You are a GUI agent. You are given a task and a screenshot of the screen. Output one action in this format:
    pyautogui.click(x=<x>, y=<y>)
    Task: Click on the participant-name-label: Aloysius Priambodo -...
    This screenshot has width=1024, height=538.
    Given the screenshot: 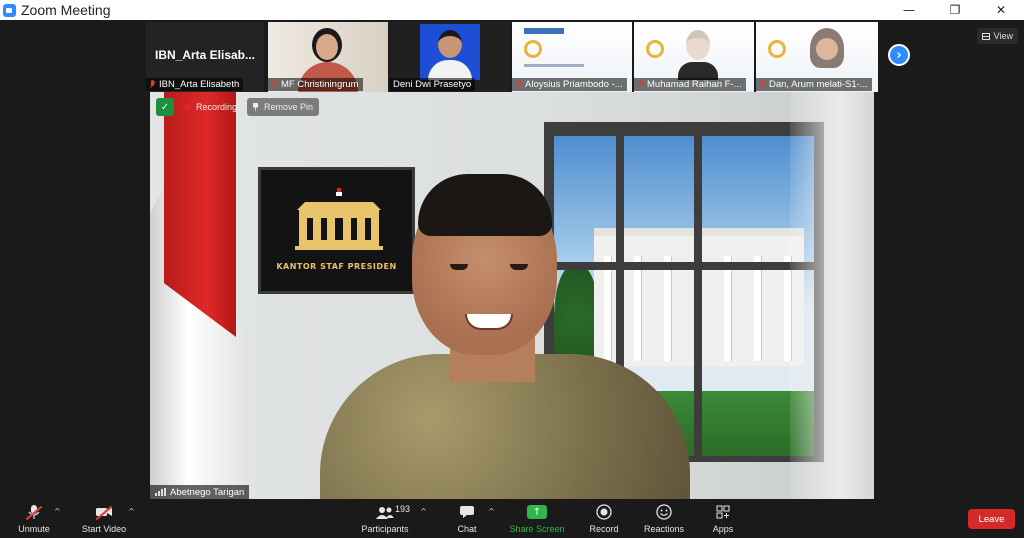 What is the action you would take?
    pyautogui.click(x=569, y=84)
    